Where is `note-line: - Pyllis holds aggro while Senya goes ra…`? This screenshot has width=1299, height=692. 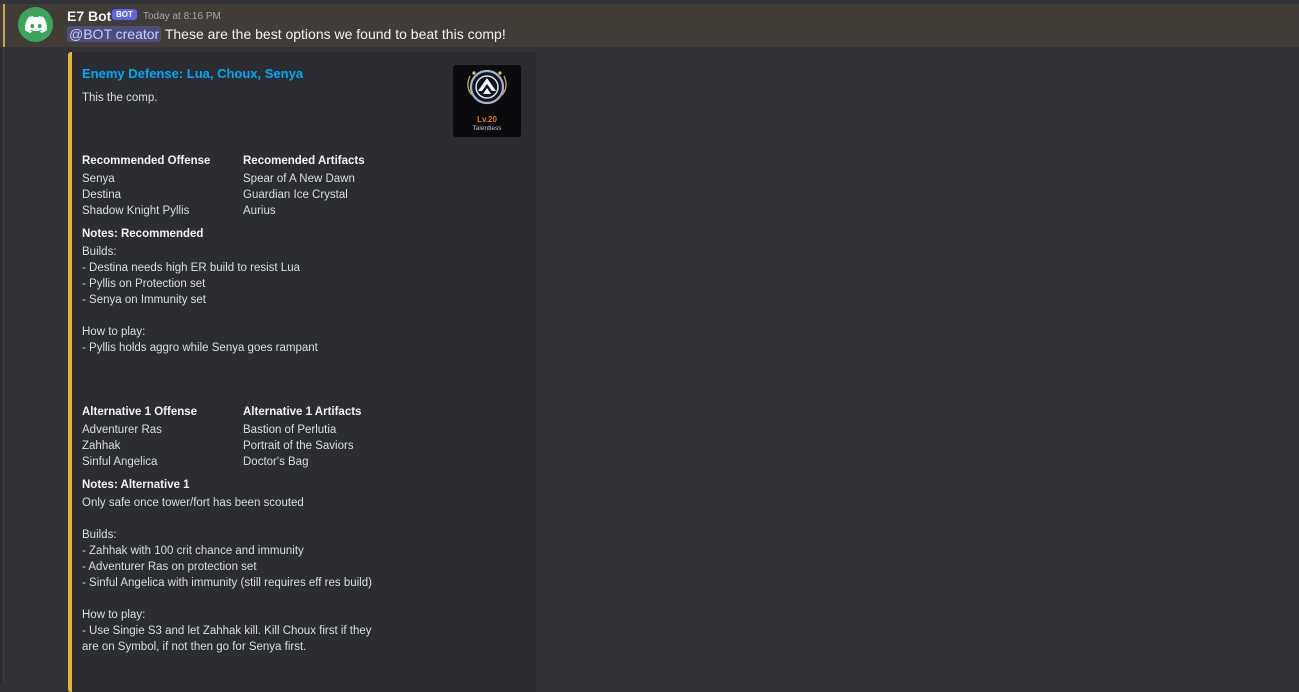
note-line: - Pyllis holds aggro while Senya goes ra… is located at coordinates (200, 348).